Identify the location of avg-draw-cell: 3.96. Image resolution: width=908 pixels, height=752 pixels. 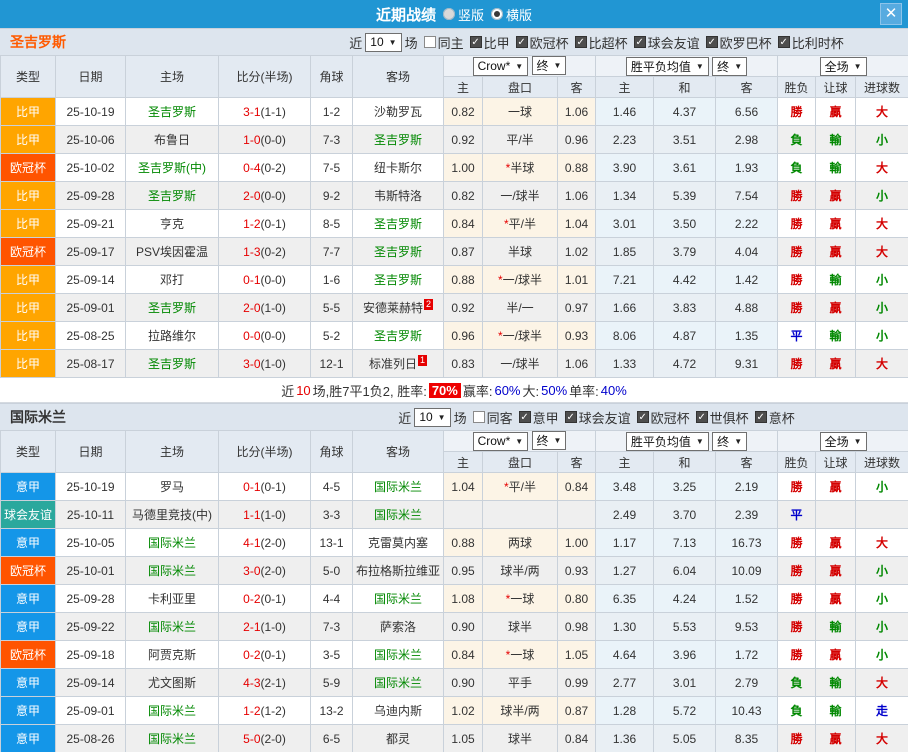
(684, 654).